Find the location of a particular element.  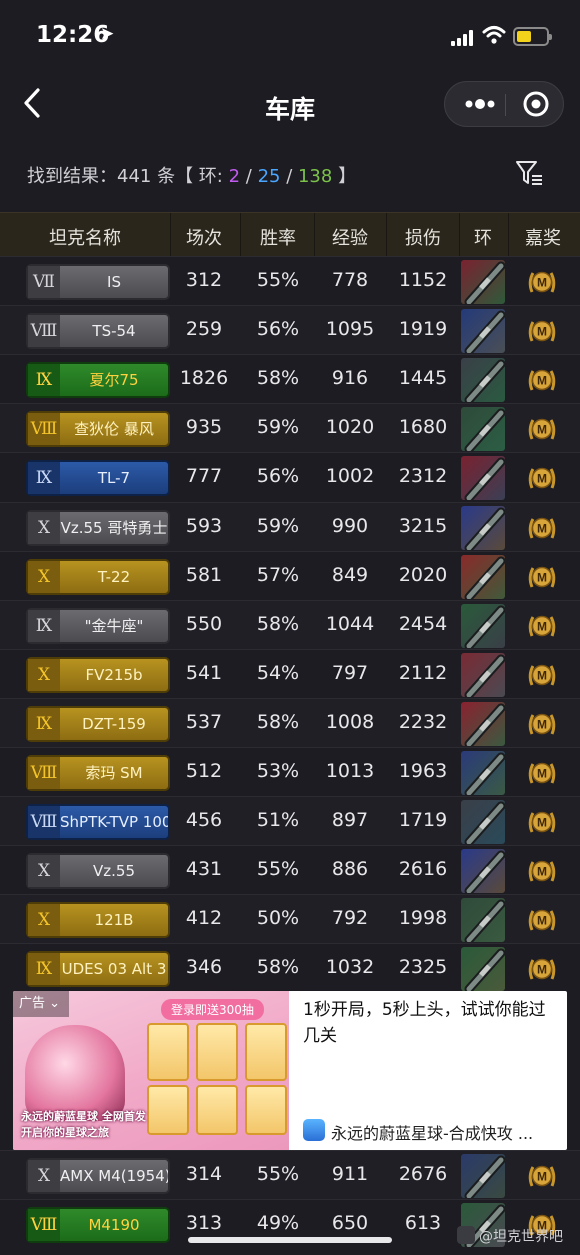

ad-tag: 广告 ⌄ is located at coordinates (41, 1004).